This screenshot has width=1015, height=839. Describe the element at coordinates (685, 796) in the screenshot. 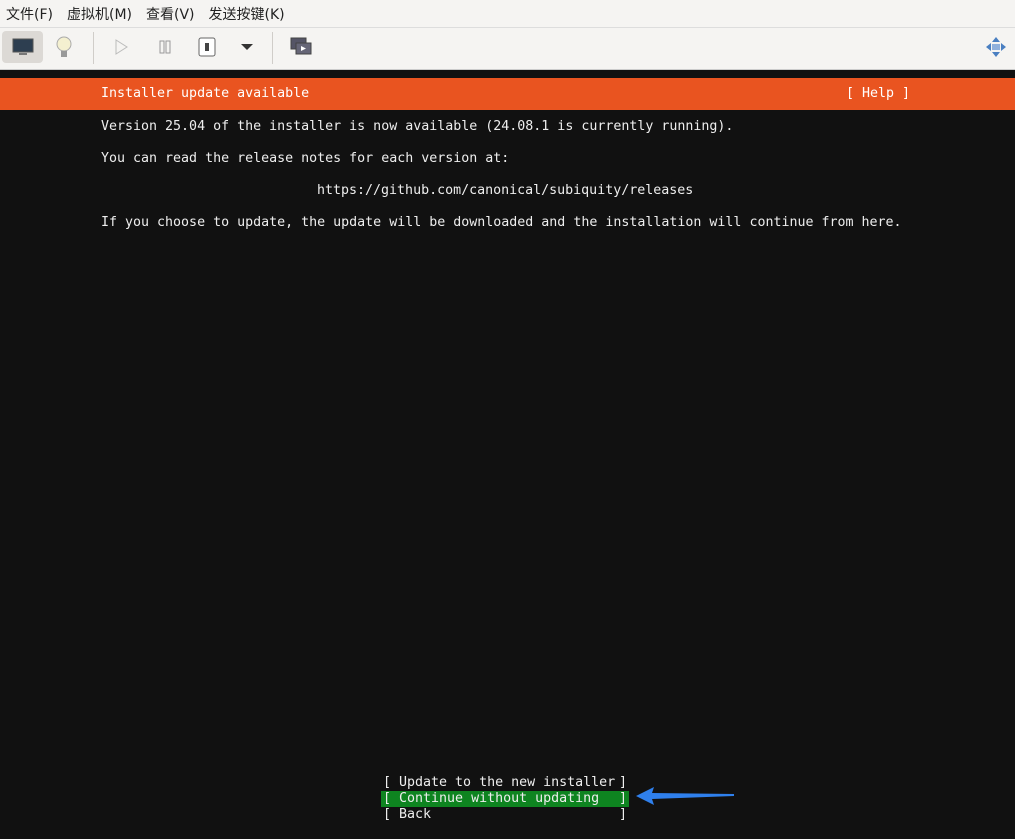

I see `arrow-annotation-icon` at that location.